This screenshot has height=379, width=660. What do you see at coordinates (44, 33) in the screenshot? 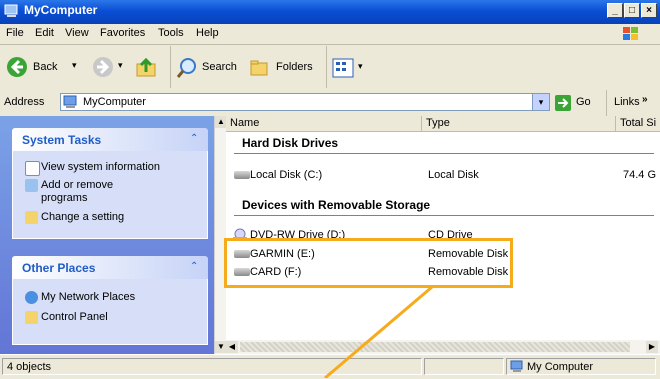
I see `menu-edit: Edit` at bounding box center [44, 33].